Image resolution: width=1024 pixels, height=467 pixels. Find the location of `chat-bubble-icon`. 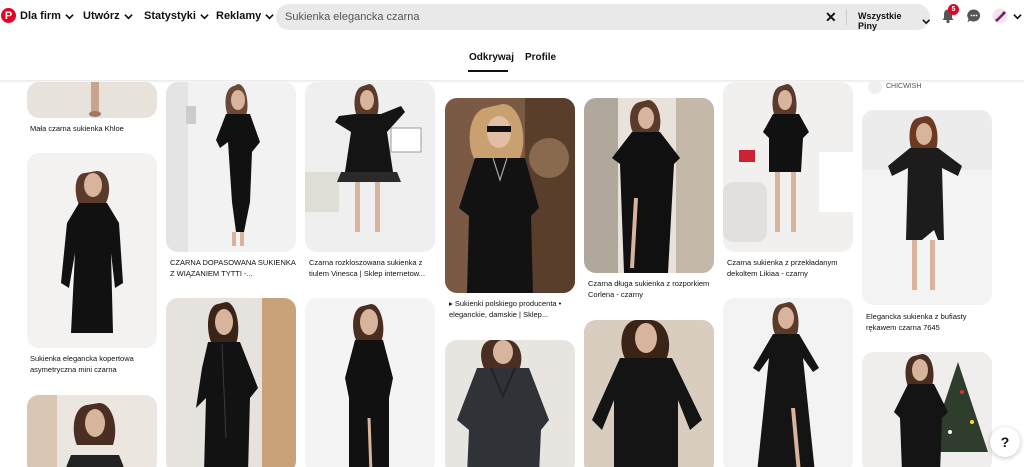

chat-bubble-icon is located at coordinates (974, 16).